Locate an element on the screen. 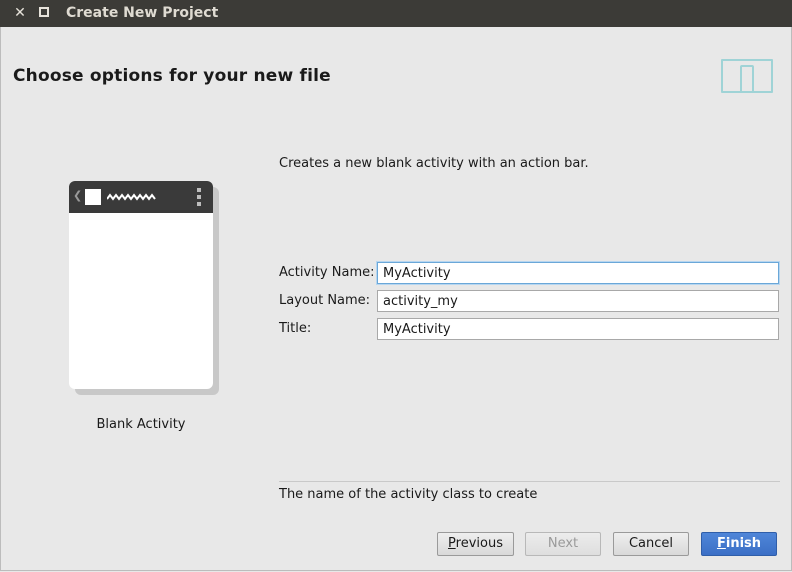 The image size is (792, 572). layout-name-input is located at coordinates (578, 301).